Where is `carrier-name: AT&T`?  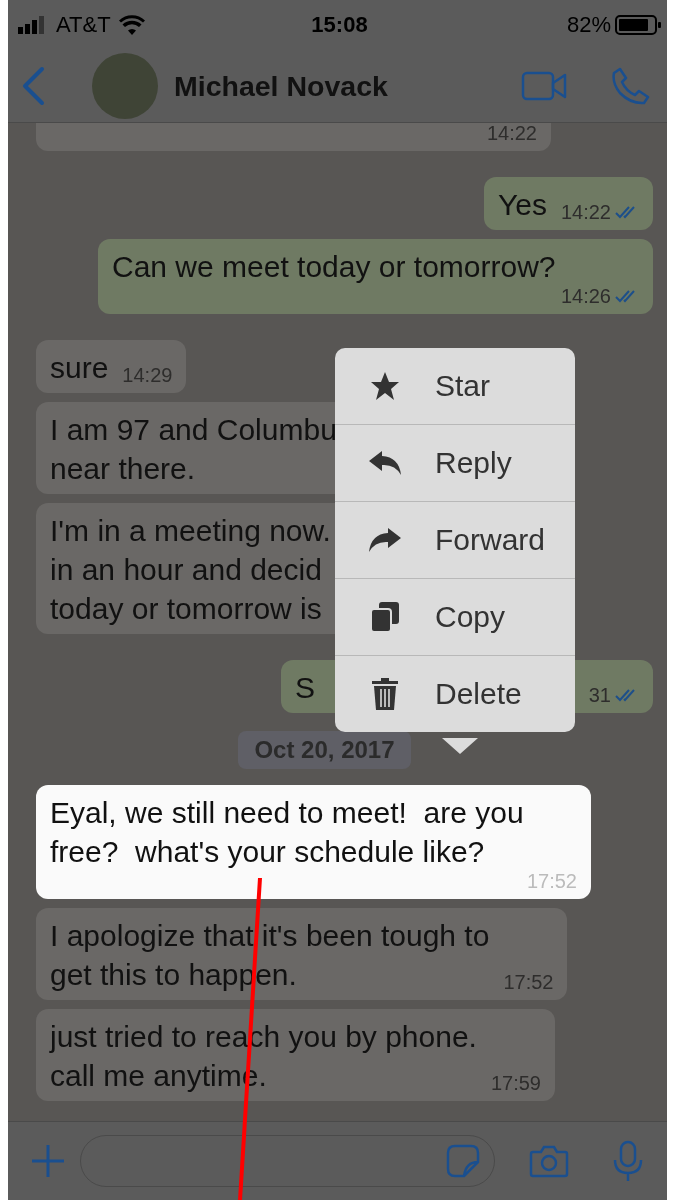
carrier-name: AT&T is located at coordinates (83, 25).